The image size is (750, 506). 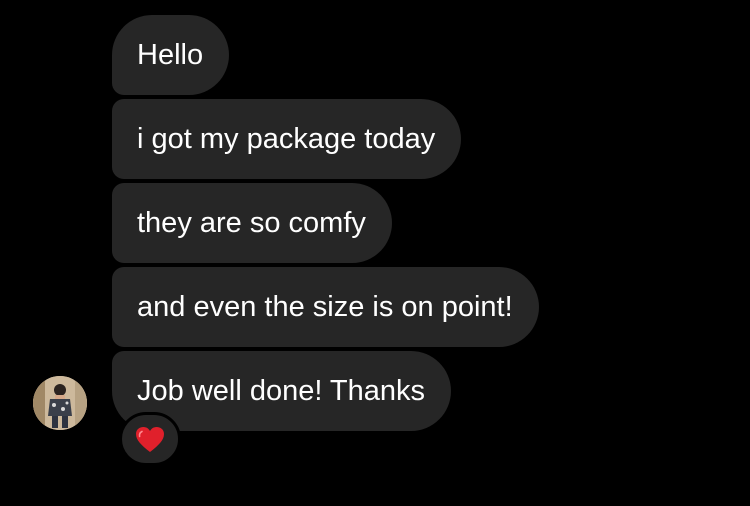 I want to click on message-text: Hello, so click(x=170, y=55).